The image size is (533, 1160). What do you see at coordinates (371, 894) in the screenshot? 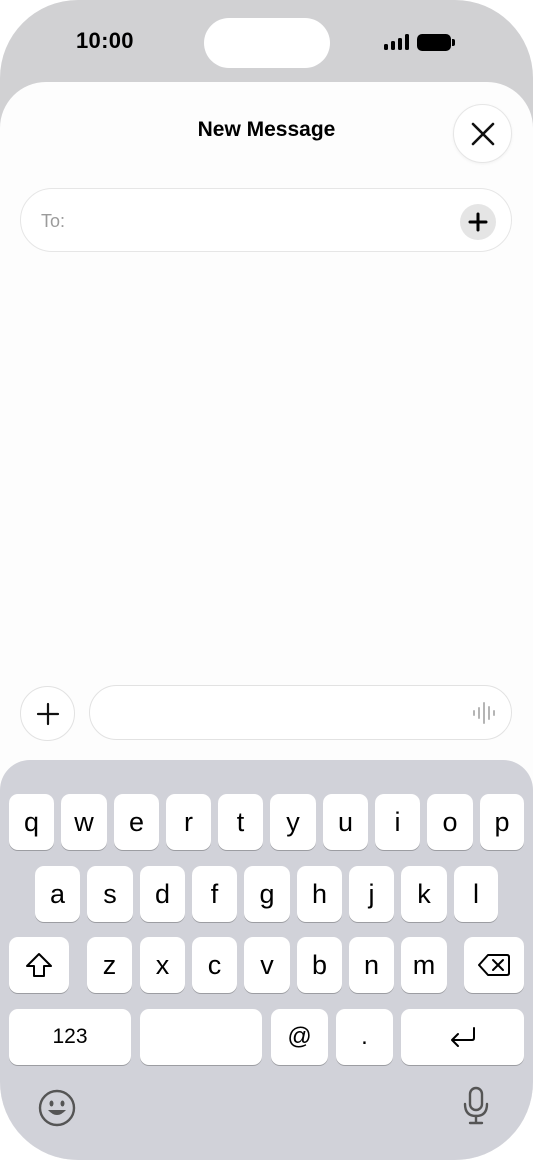
I see `key-j: j` at bounding box center [371, 894].